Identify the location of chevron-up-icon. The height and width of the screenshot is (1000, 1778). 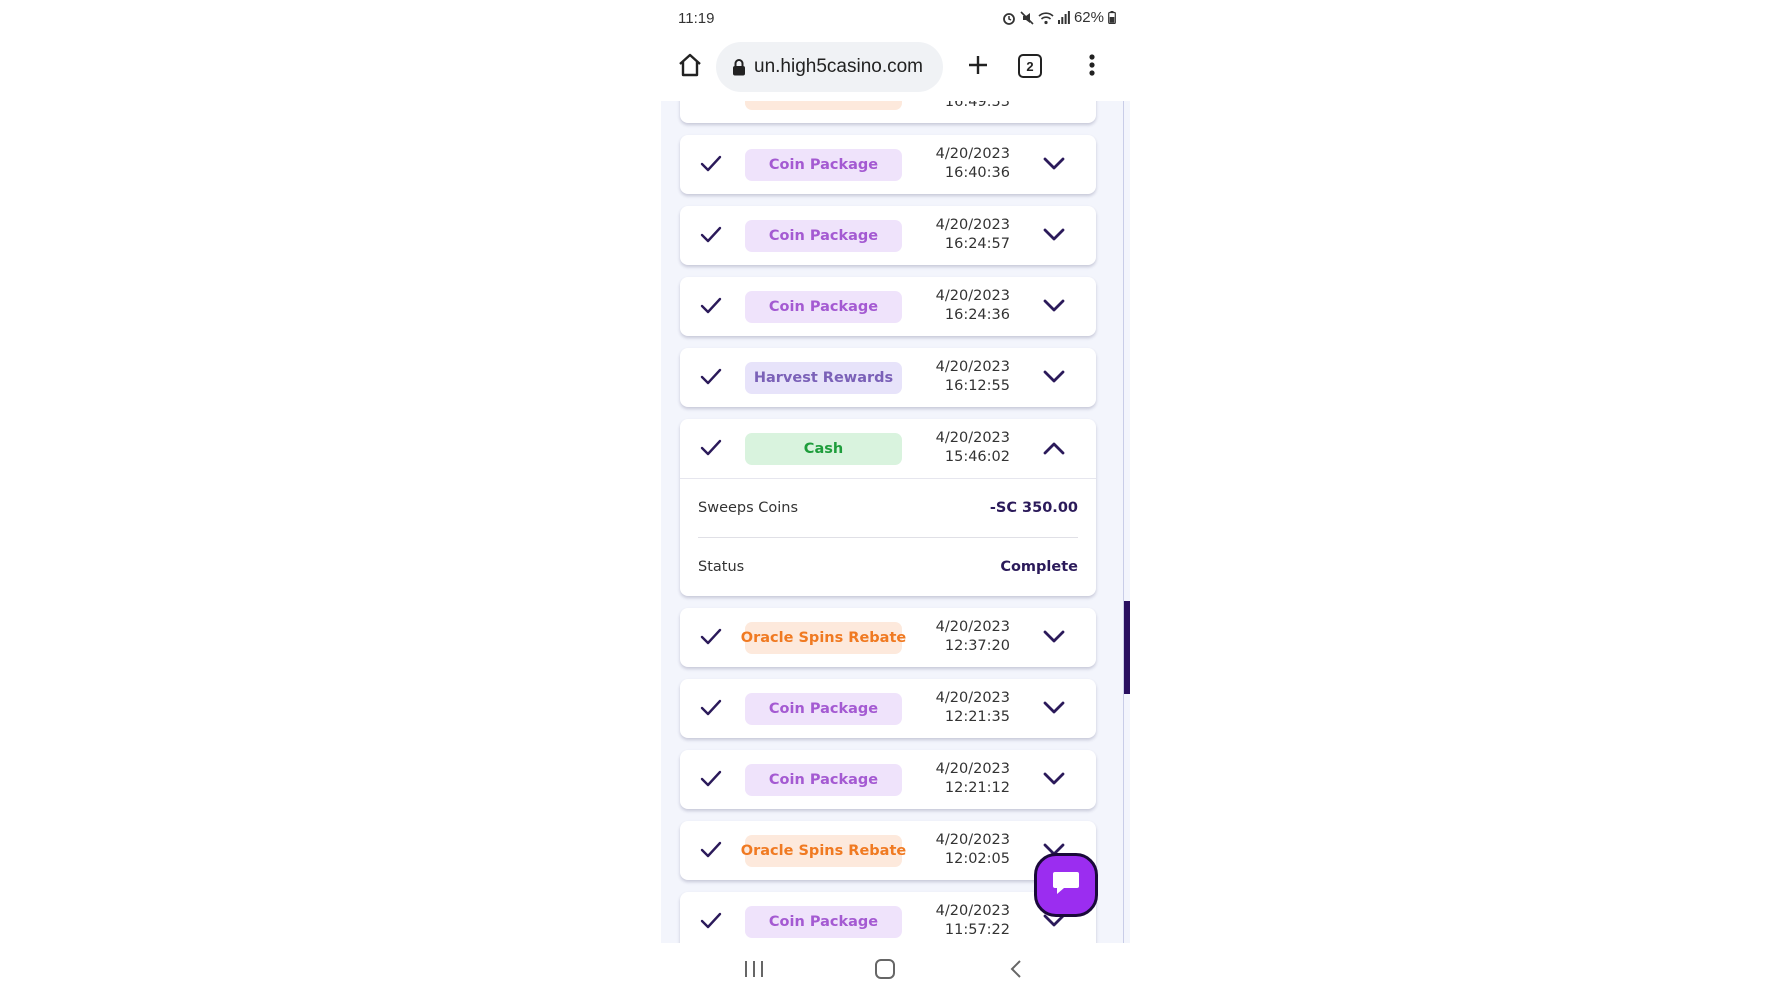
(1054, 450).